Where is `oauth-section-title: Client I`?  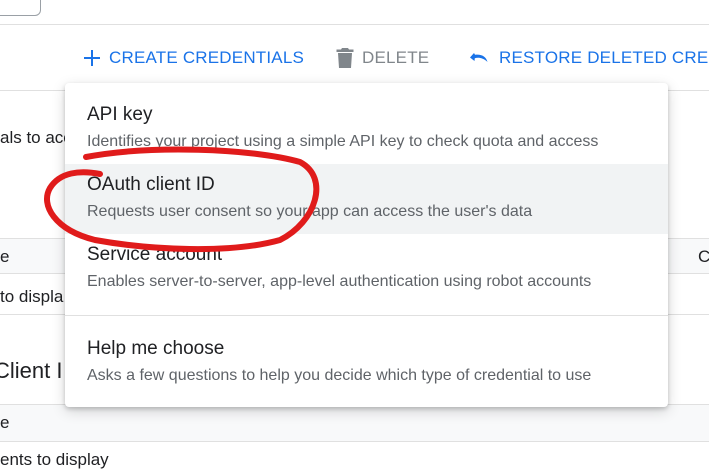 oauth-section-title: Client I is located at coordinates (31, 370).